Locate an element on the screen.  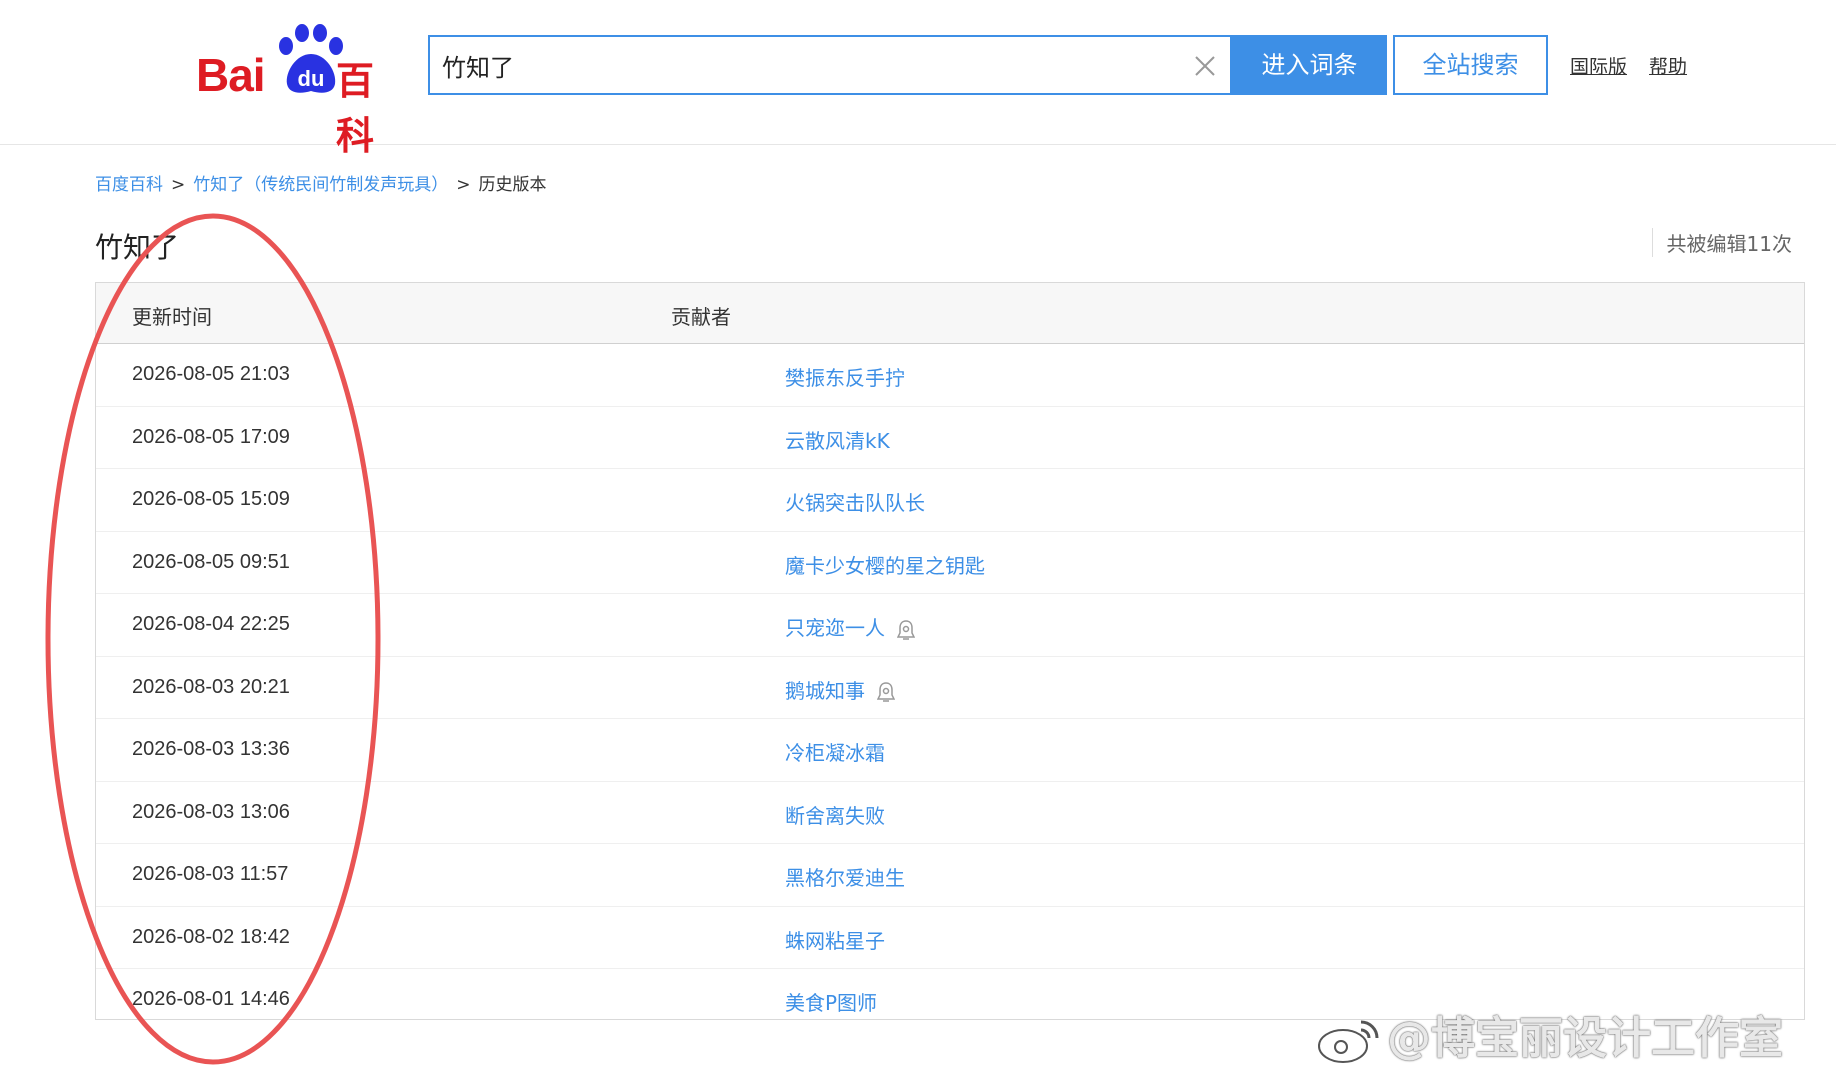
contributor-name: 冷柜凝冰霜 is located at coordinates (835, 753).